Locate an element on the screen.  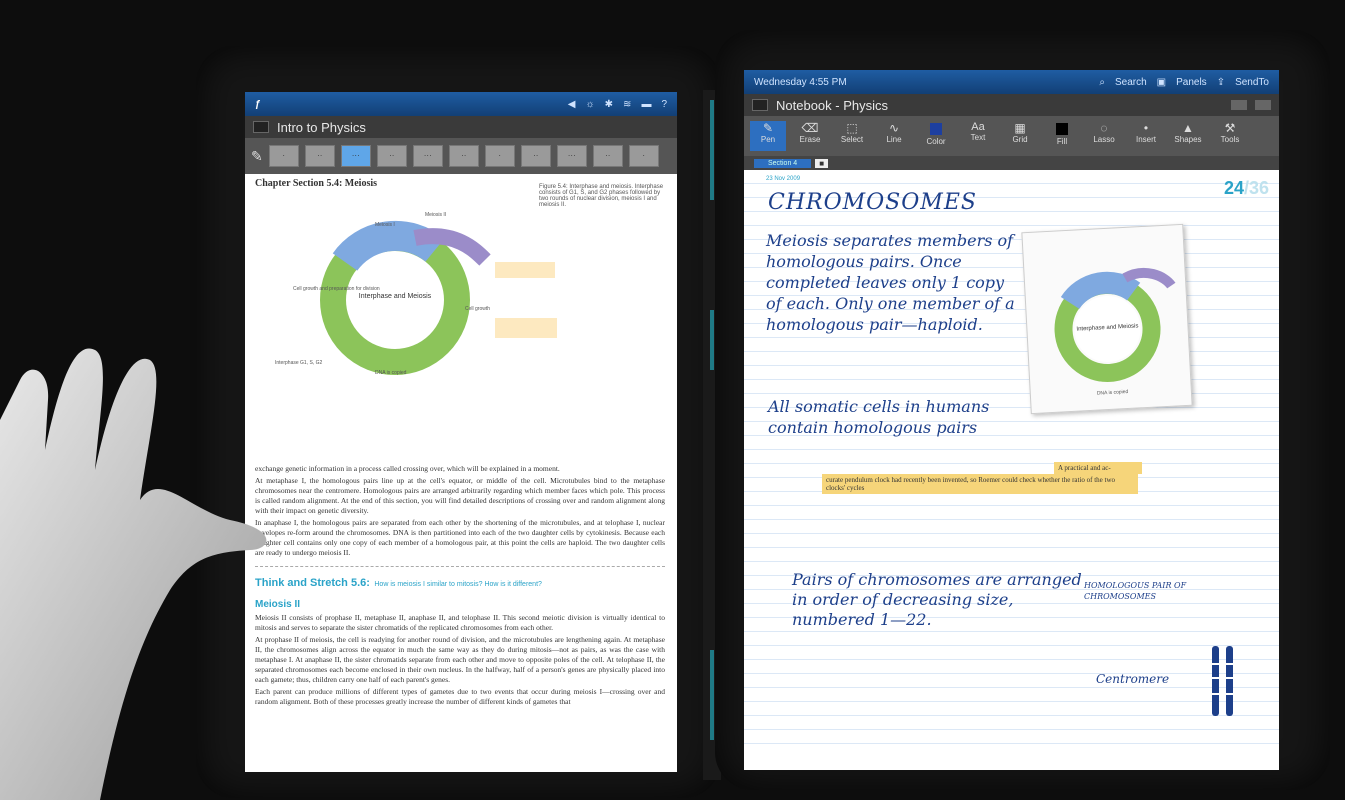
tools-tool: ⚒ Tools is located at coordinates (1230, 136).